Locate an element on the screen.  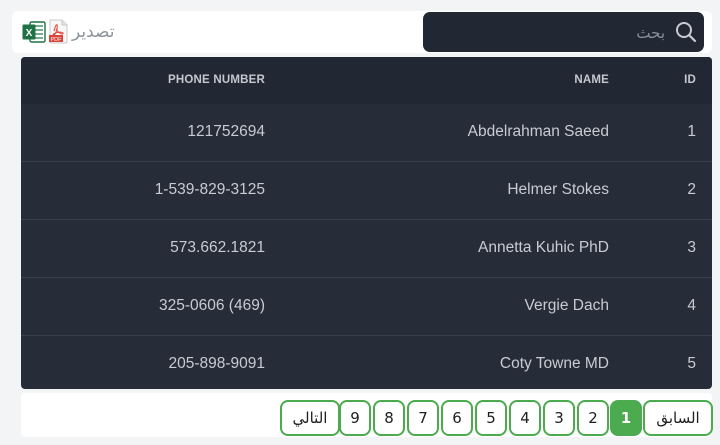
next-page-button: التالي is located at coordinates (310, 418).